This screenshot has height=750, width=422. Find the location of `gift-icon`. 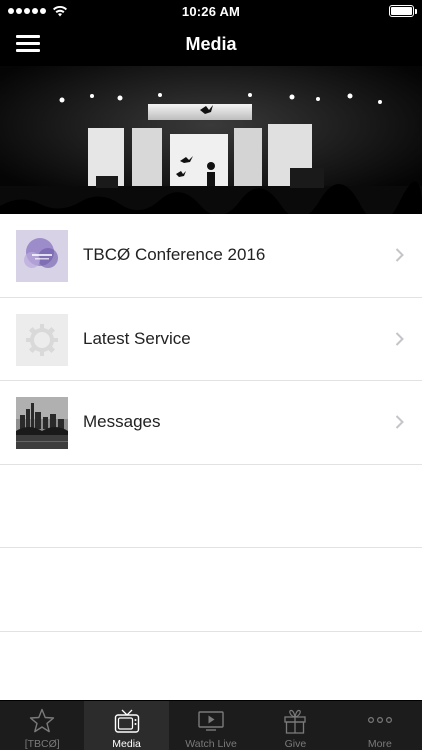

gift-icon is located at coordinates (295, 721).